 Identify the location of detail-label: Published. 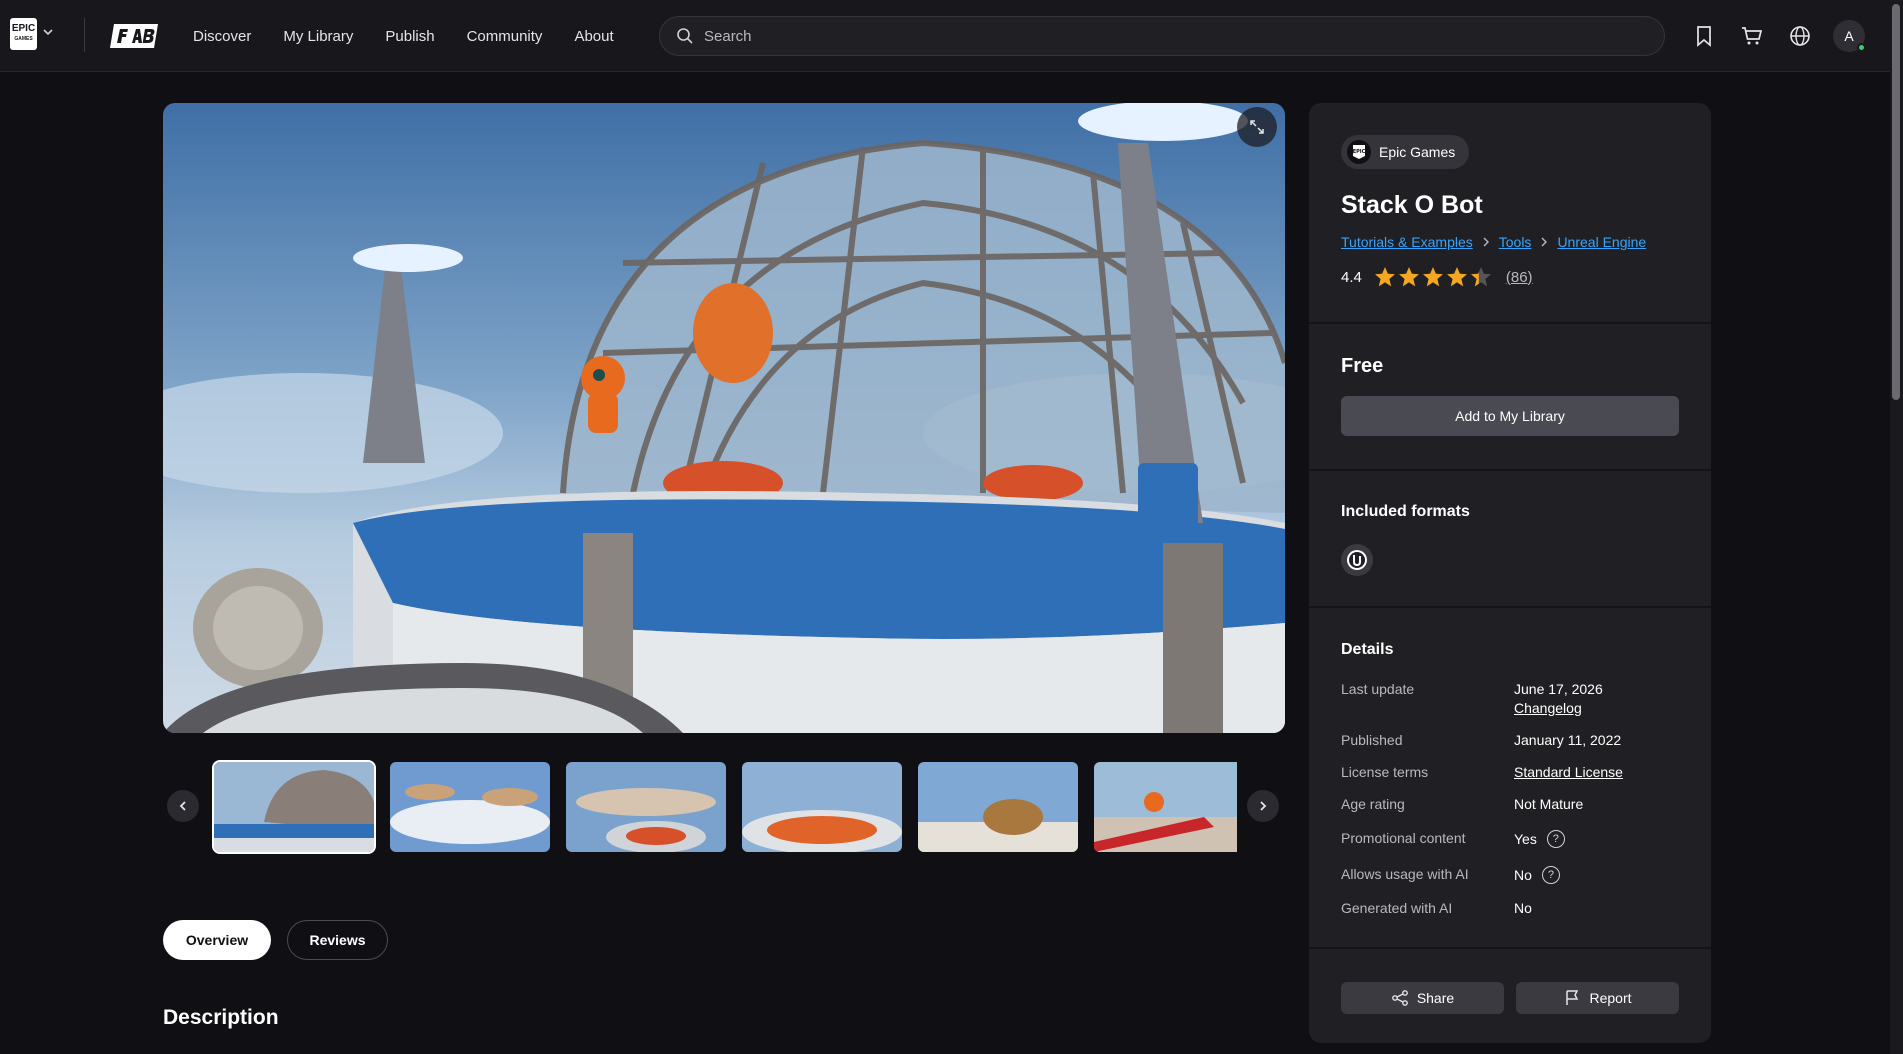
(1372, 740).